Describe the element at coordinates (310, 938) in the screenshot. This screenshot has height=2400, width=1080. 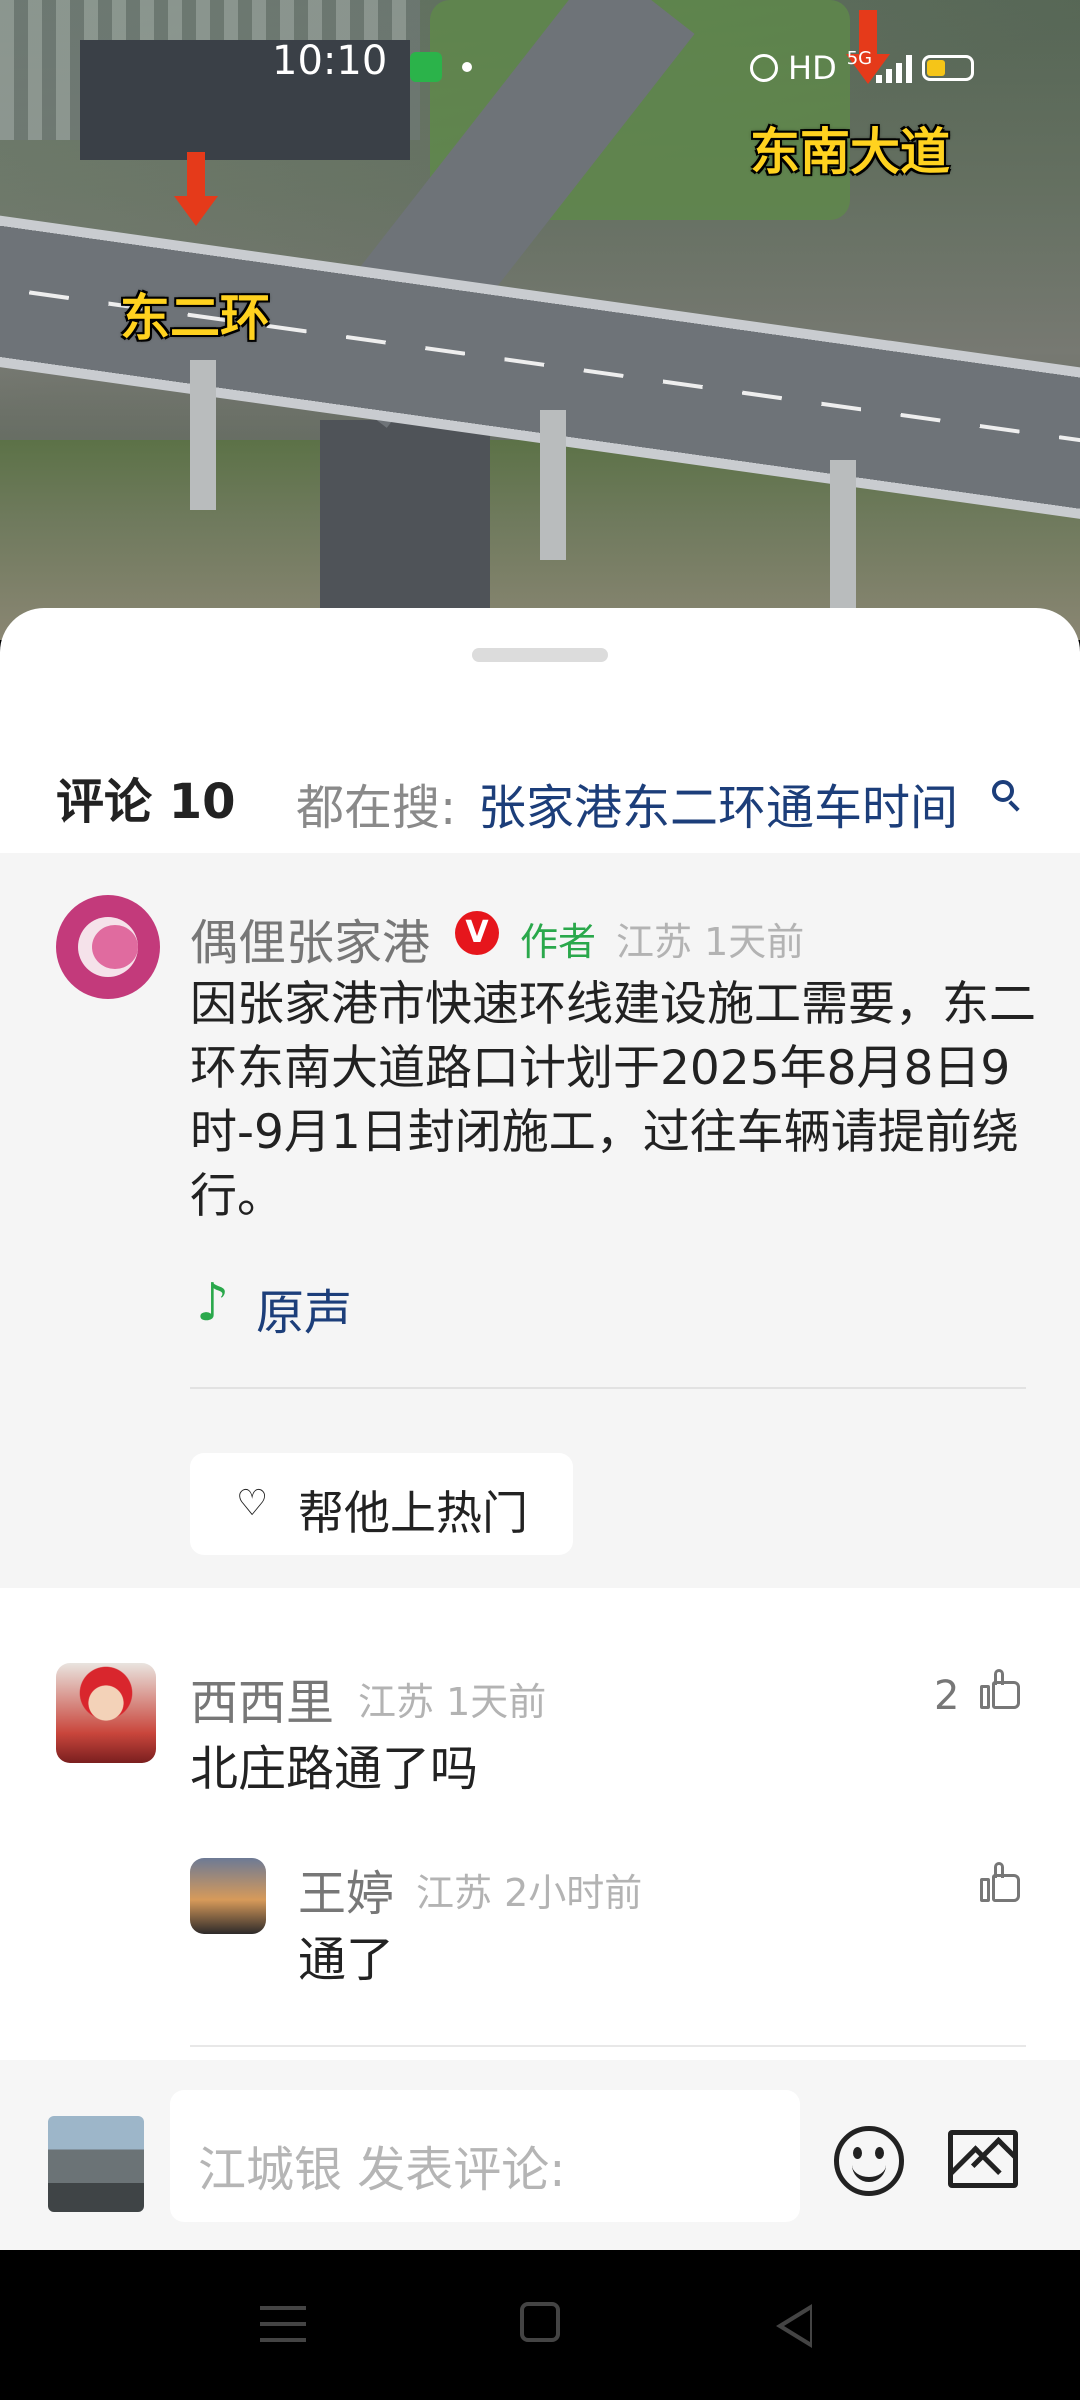
I see `author-name: 偶俚张家港` at that location.